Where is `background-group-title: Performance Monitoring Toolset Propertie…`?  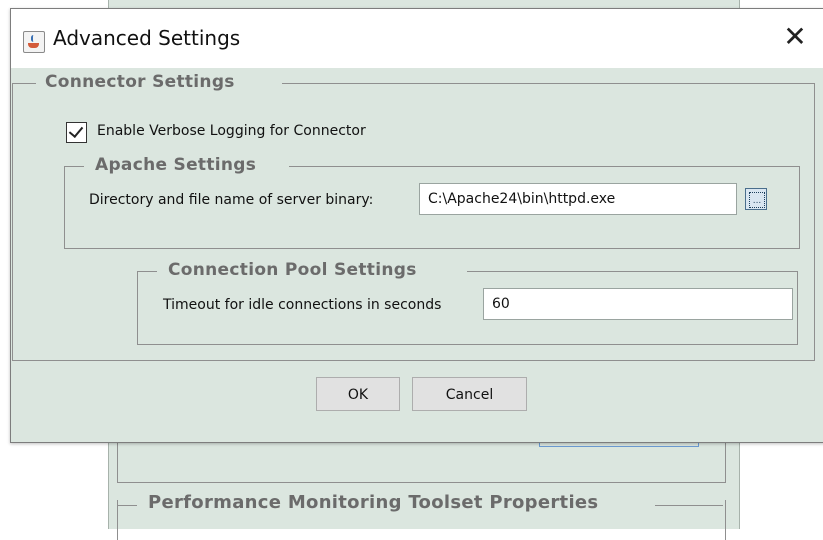 background-group-title: Performance Monitoring Toolset Propertie… is located at coordinates (373, 502).